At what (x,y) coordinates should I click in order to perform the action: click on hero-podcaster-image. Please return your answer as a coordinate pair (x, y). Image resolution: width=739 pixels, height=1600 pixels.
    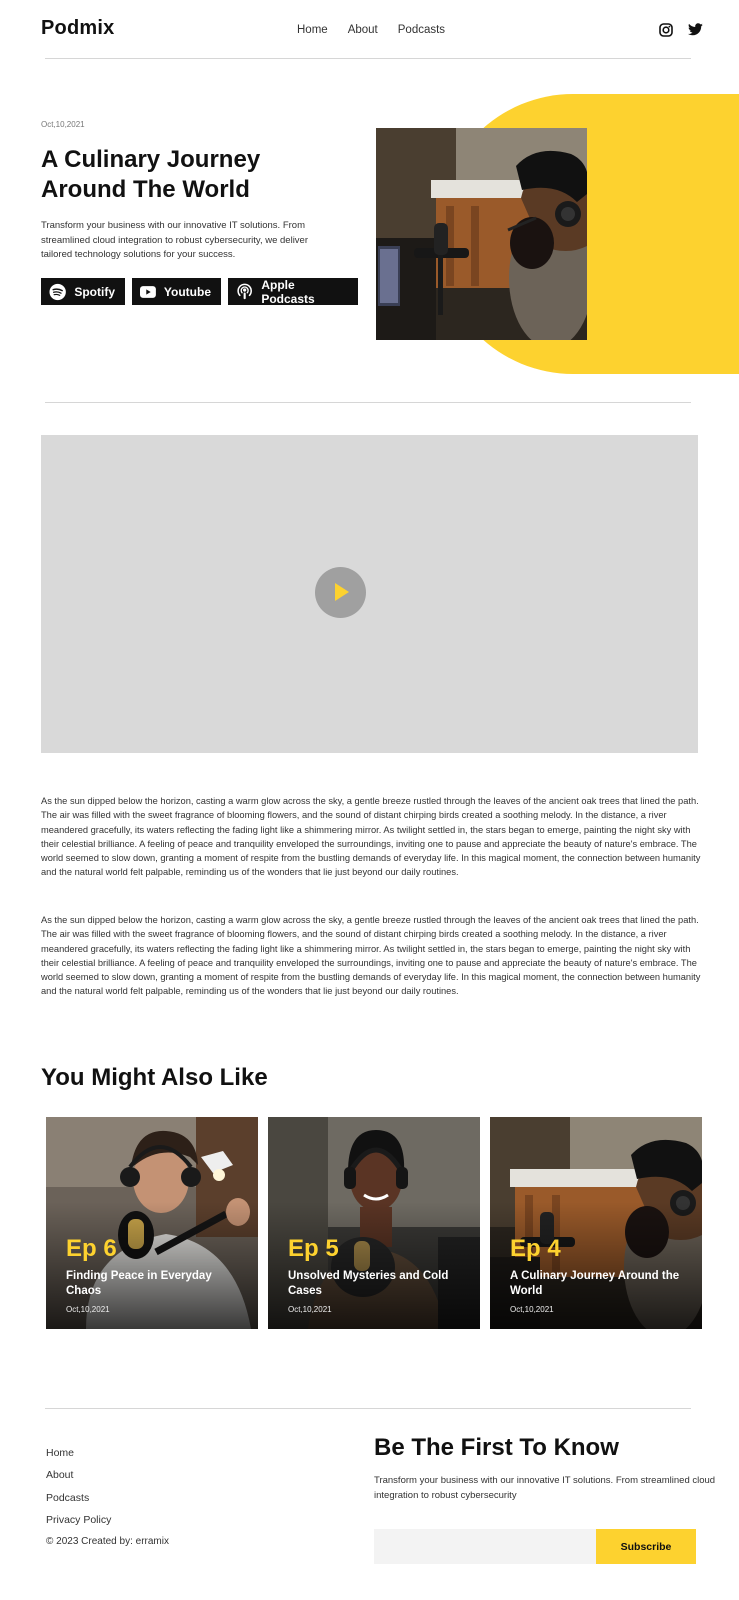
    Looking at the image, I should click on (481, 234).